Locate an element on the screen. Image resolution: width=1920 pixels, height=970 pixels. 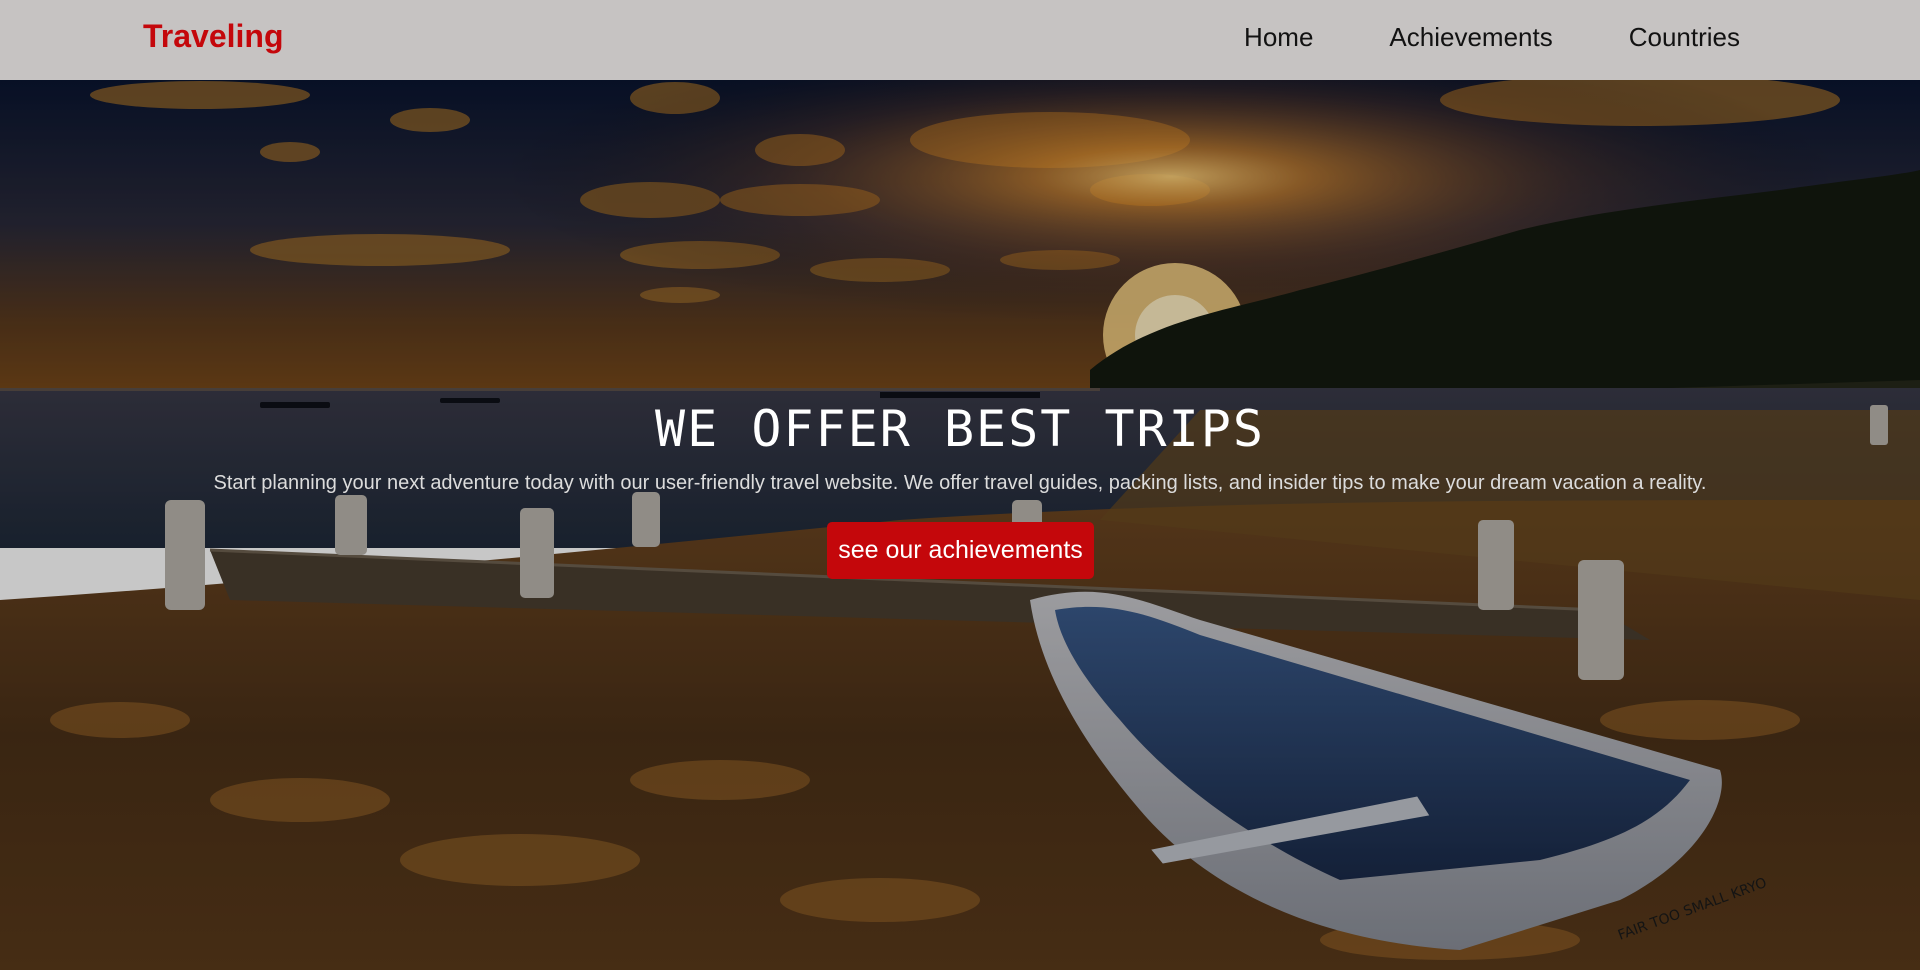
nav-link-home: Home is located at coordinates (1278, 37).